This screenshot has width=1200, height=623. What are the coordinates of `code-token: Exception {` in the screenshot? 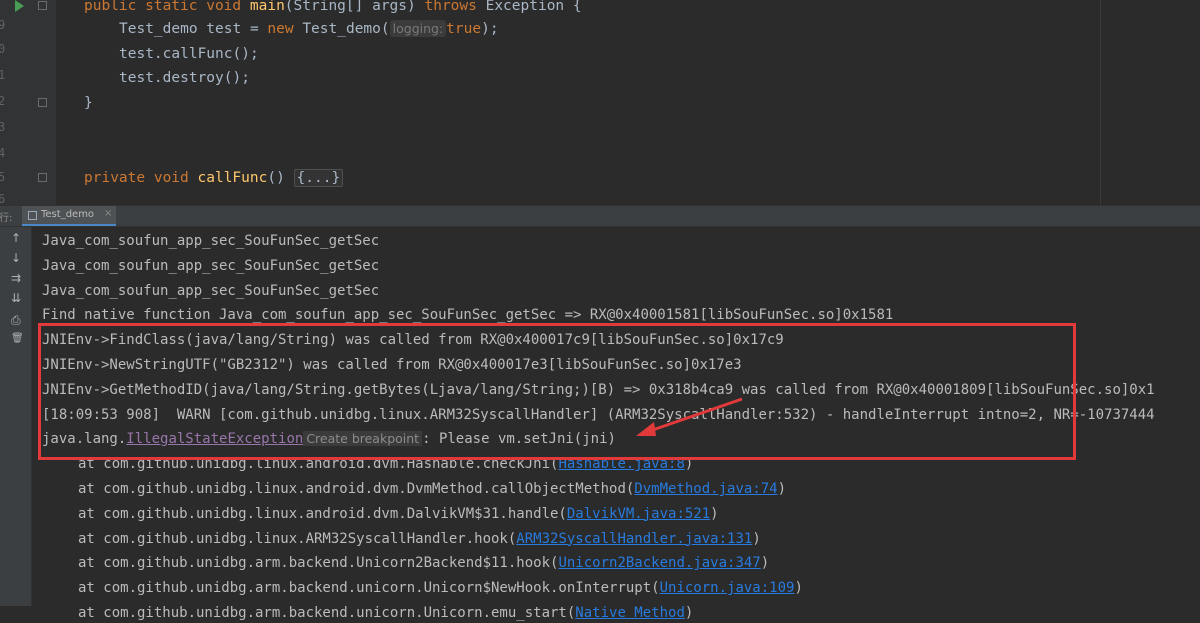 It's located at (533, 7).